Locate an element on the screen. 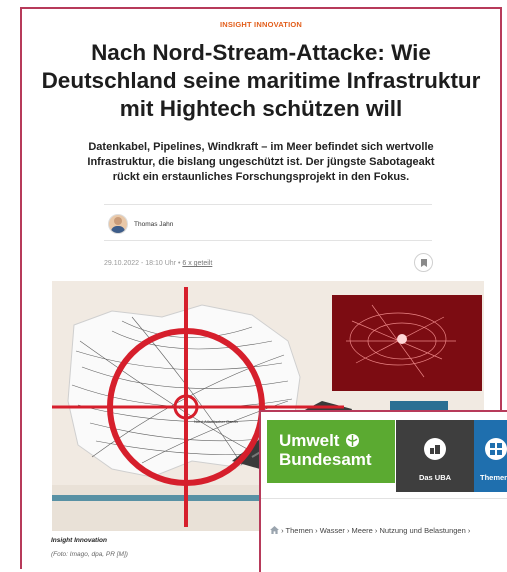 This screenshot has width=507, height=572. bookmark-icon is located at coordinates (423, 262).